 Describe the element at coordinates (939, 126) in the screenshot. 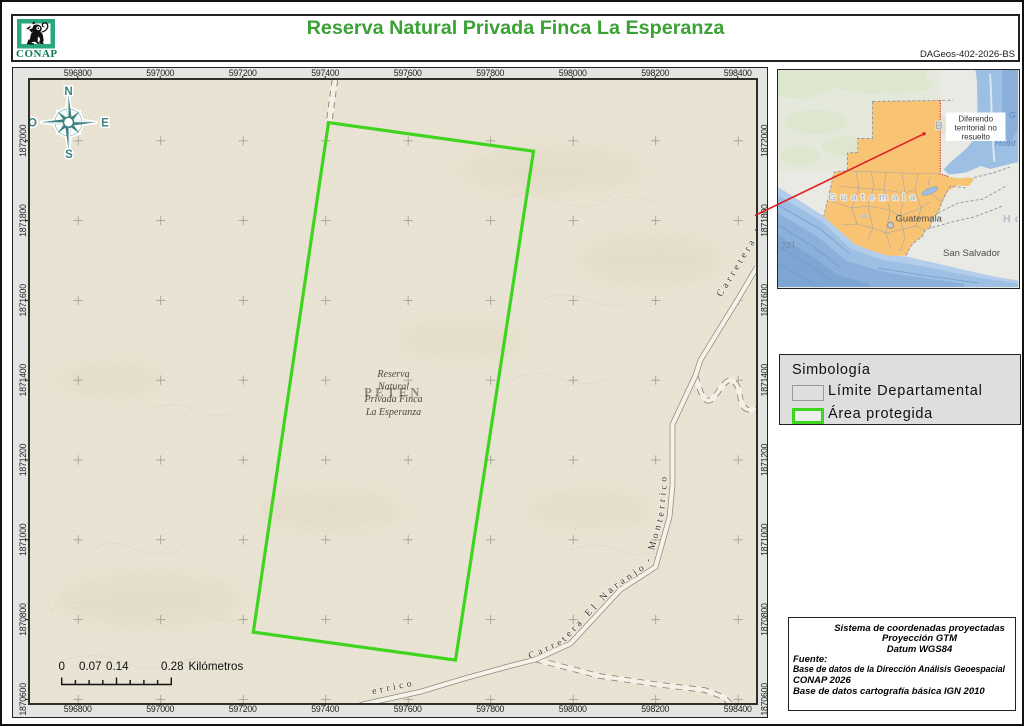

I see `svg-text: B` at that location.